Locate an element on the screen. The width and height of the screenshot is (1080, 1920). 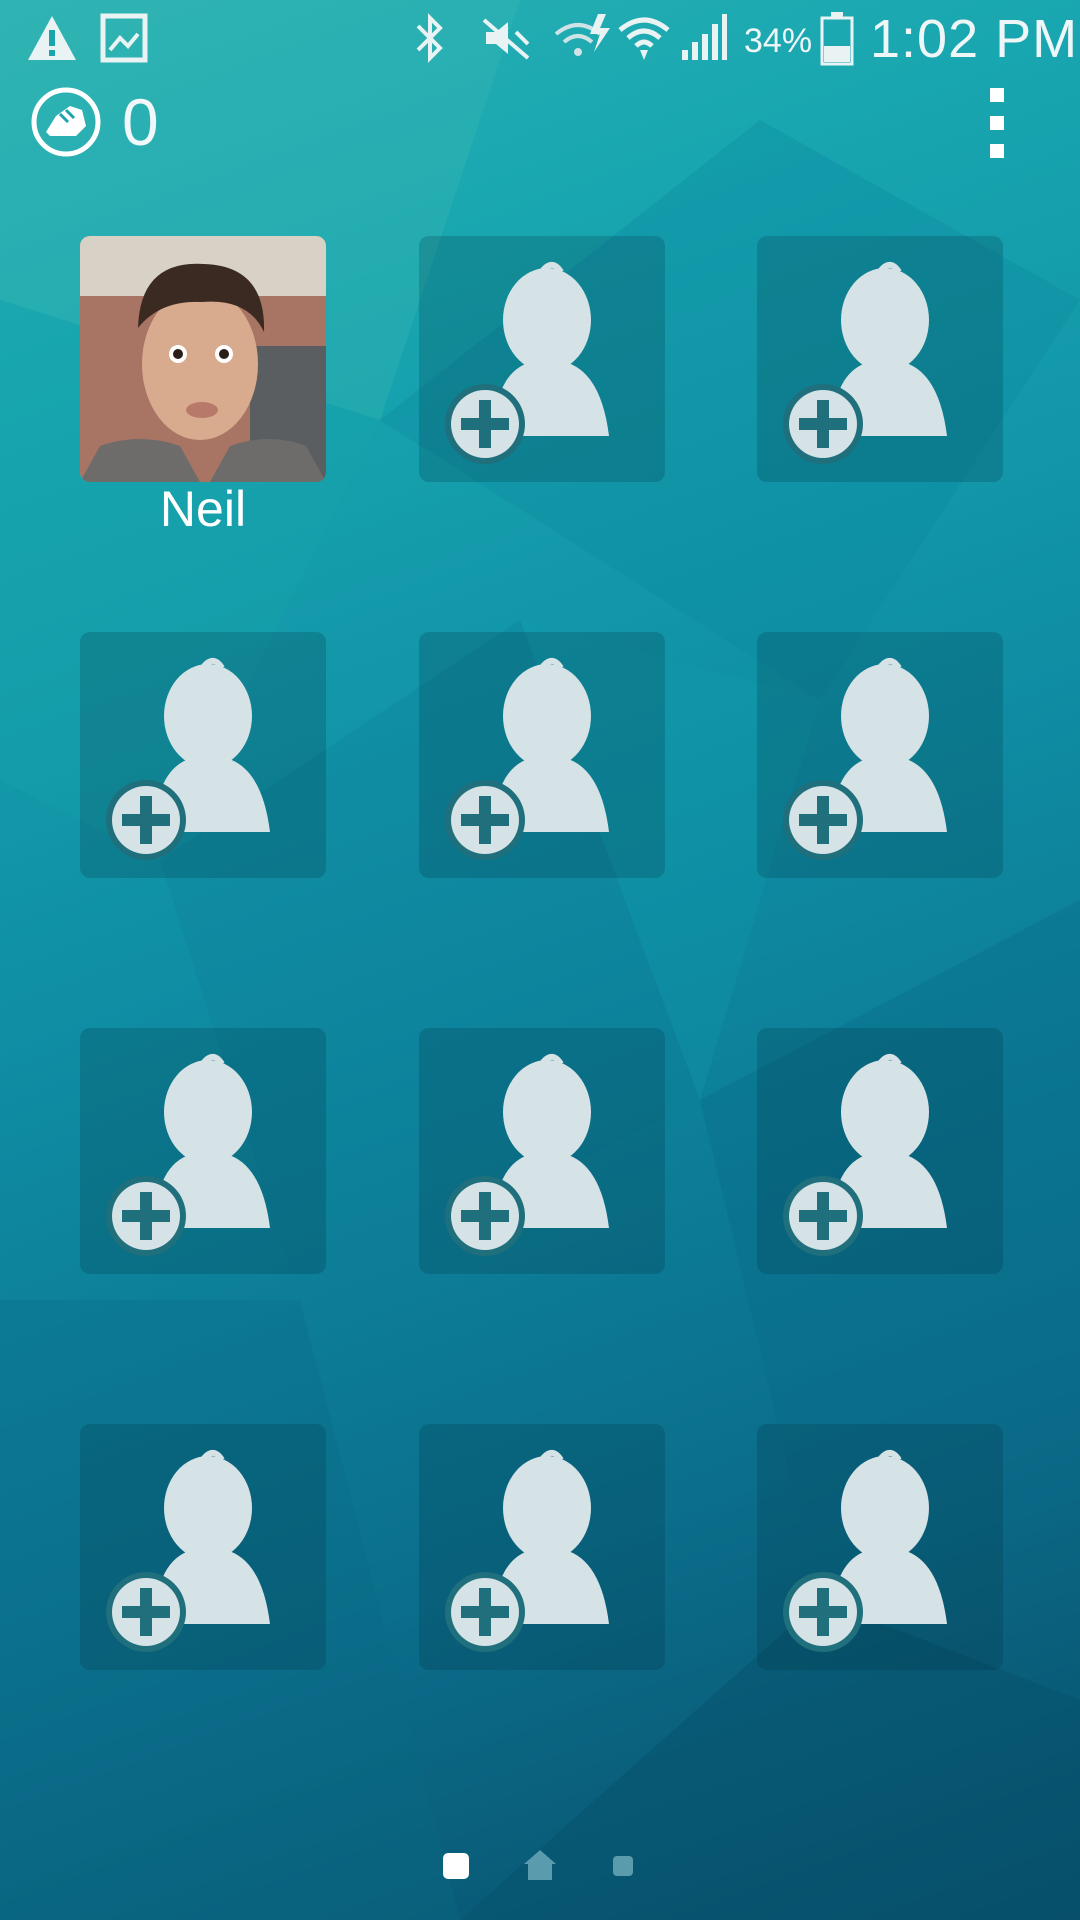
home-icon is located at coordinates (540, 1865).